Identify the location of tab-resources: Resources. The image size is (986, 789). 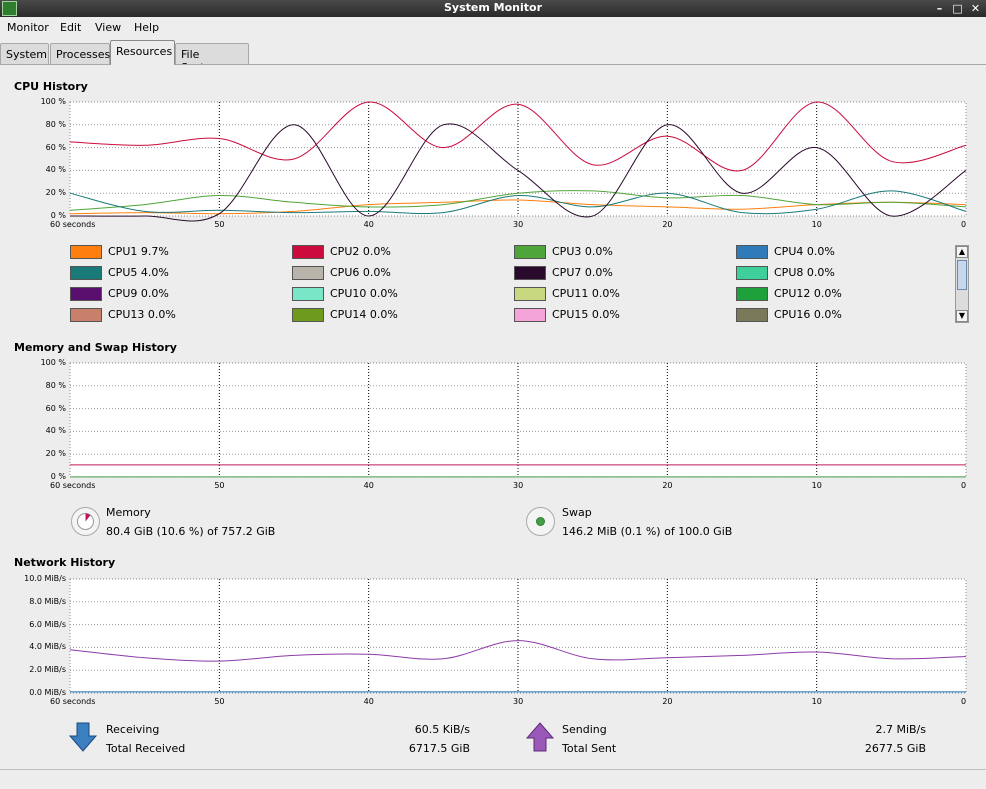
(142, 52).